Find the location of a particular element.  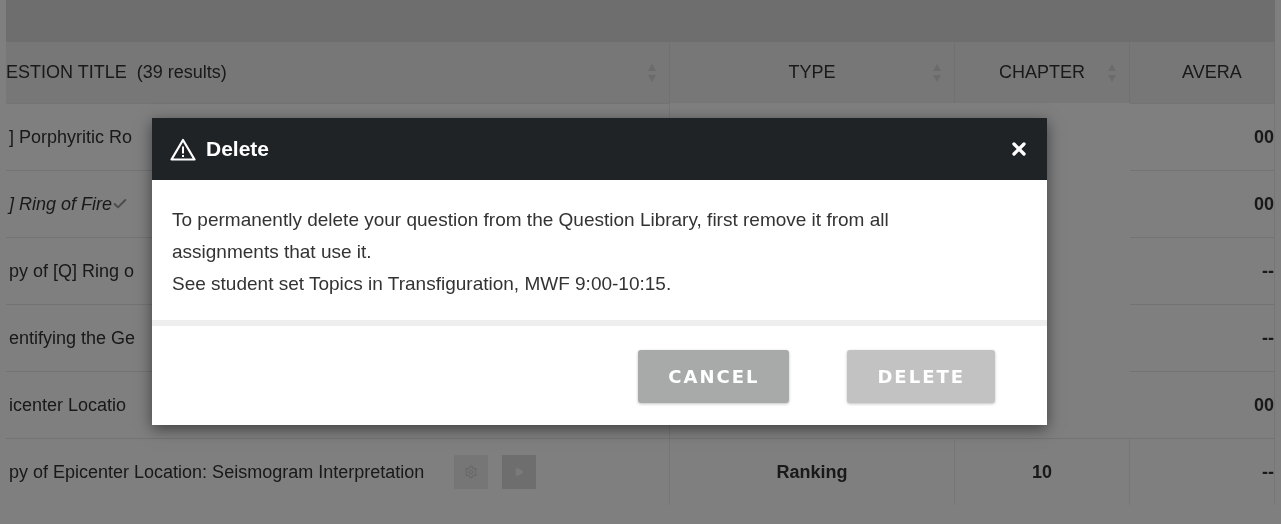

column-label: AVERA is located at coordinates (1212, 72).